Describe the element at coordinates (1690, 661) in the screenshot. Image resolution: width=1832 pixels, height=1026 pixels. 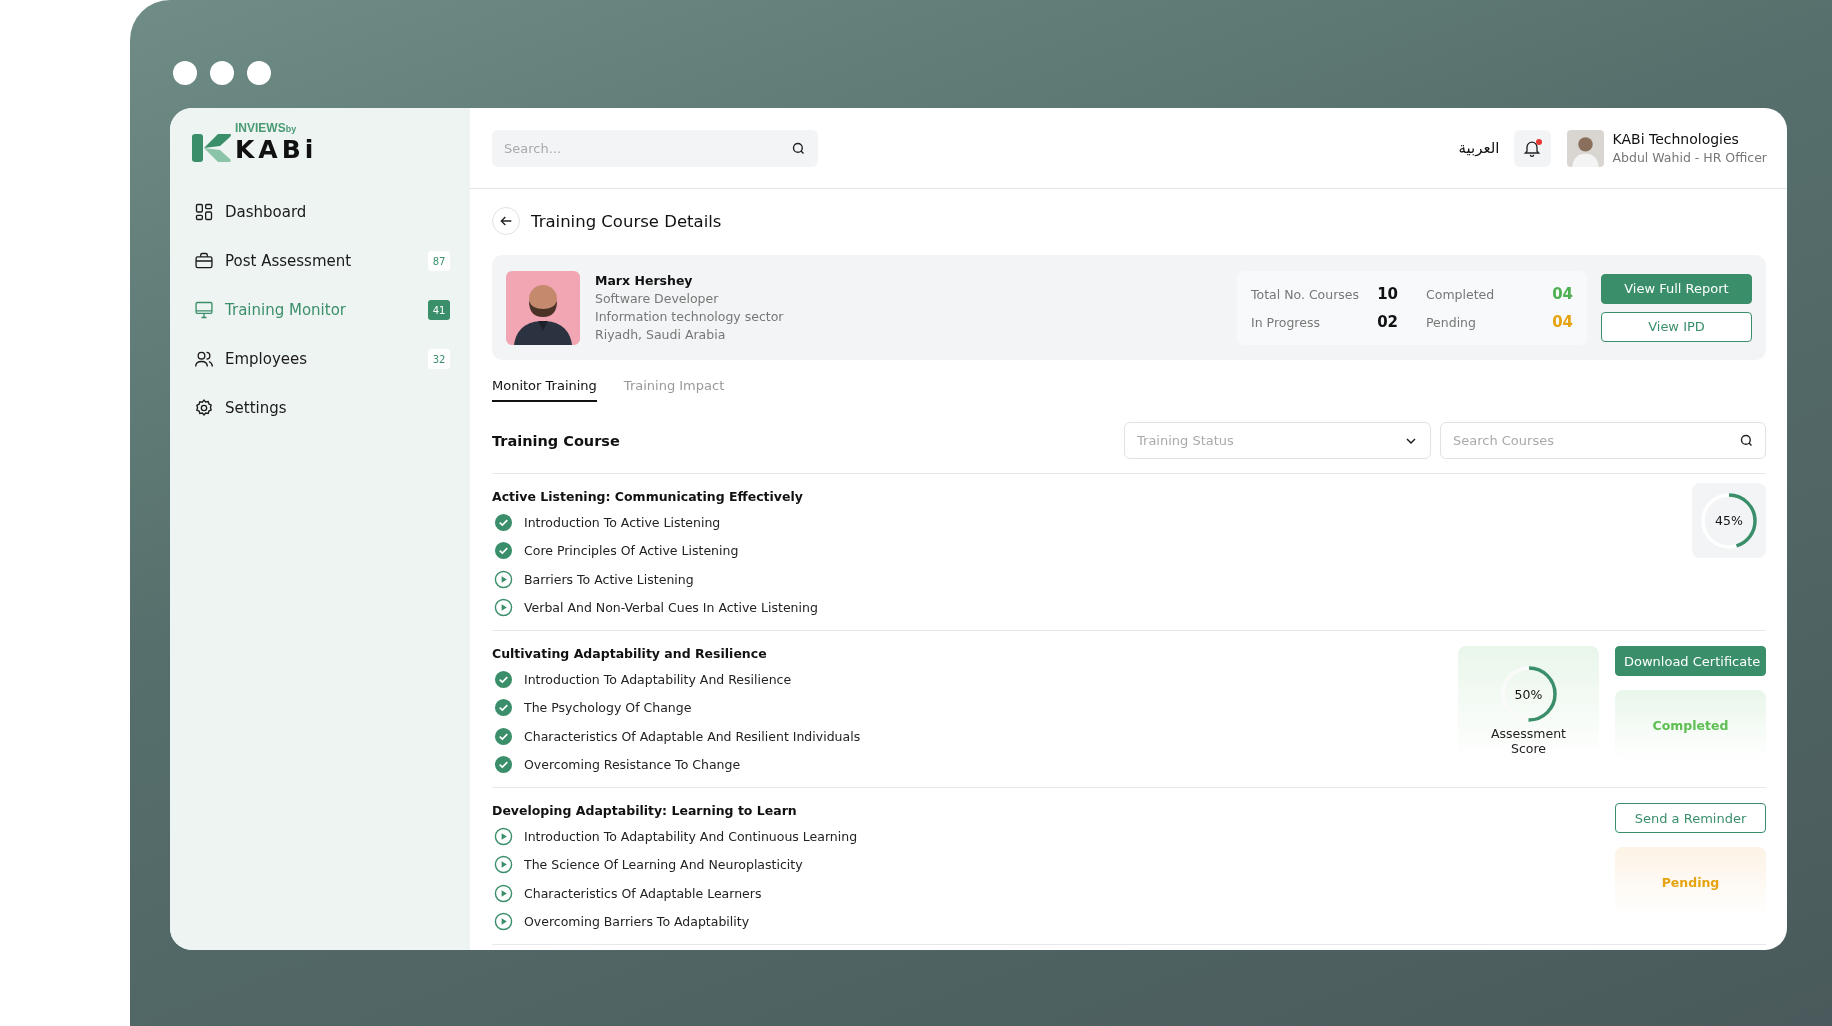
I see `course-action-button: Download Certificate` at that location.